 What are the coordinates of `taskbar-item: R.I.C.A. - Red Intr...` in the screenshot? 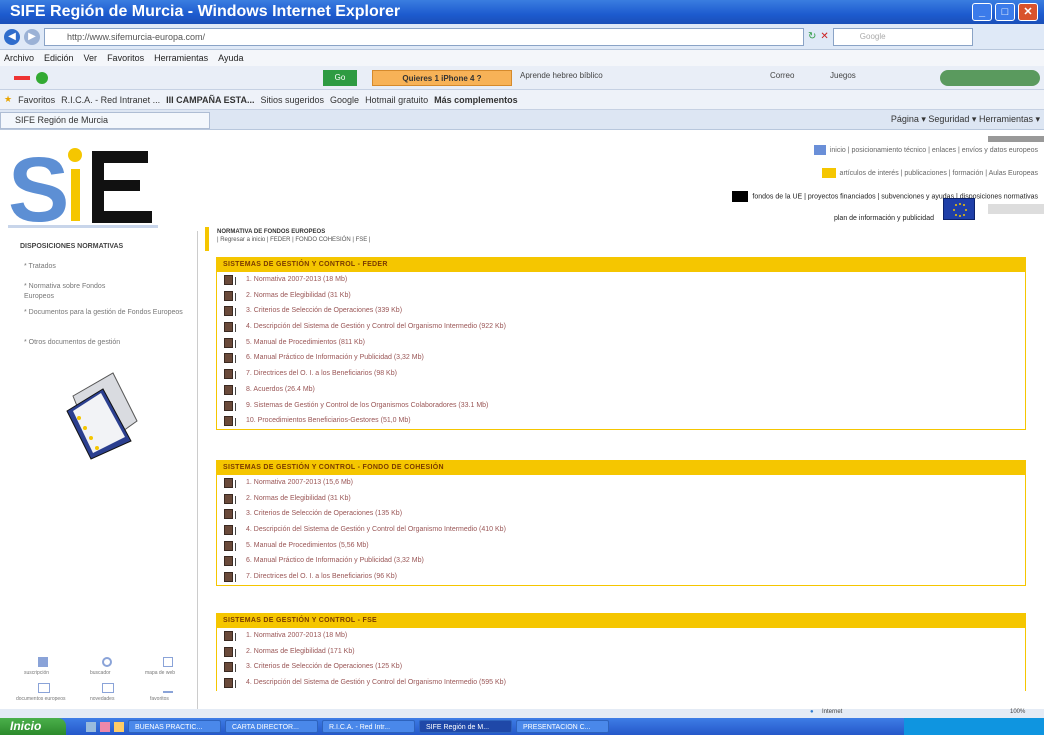 It's located at (368, 726).